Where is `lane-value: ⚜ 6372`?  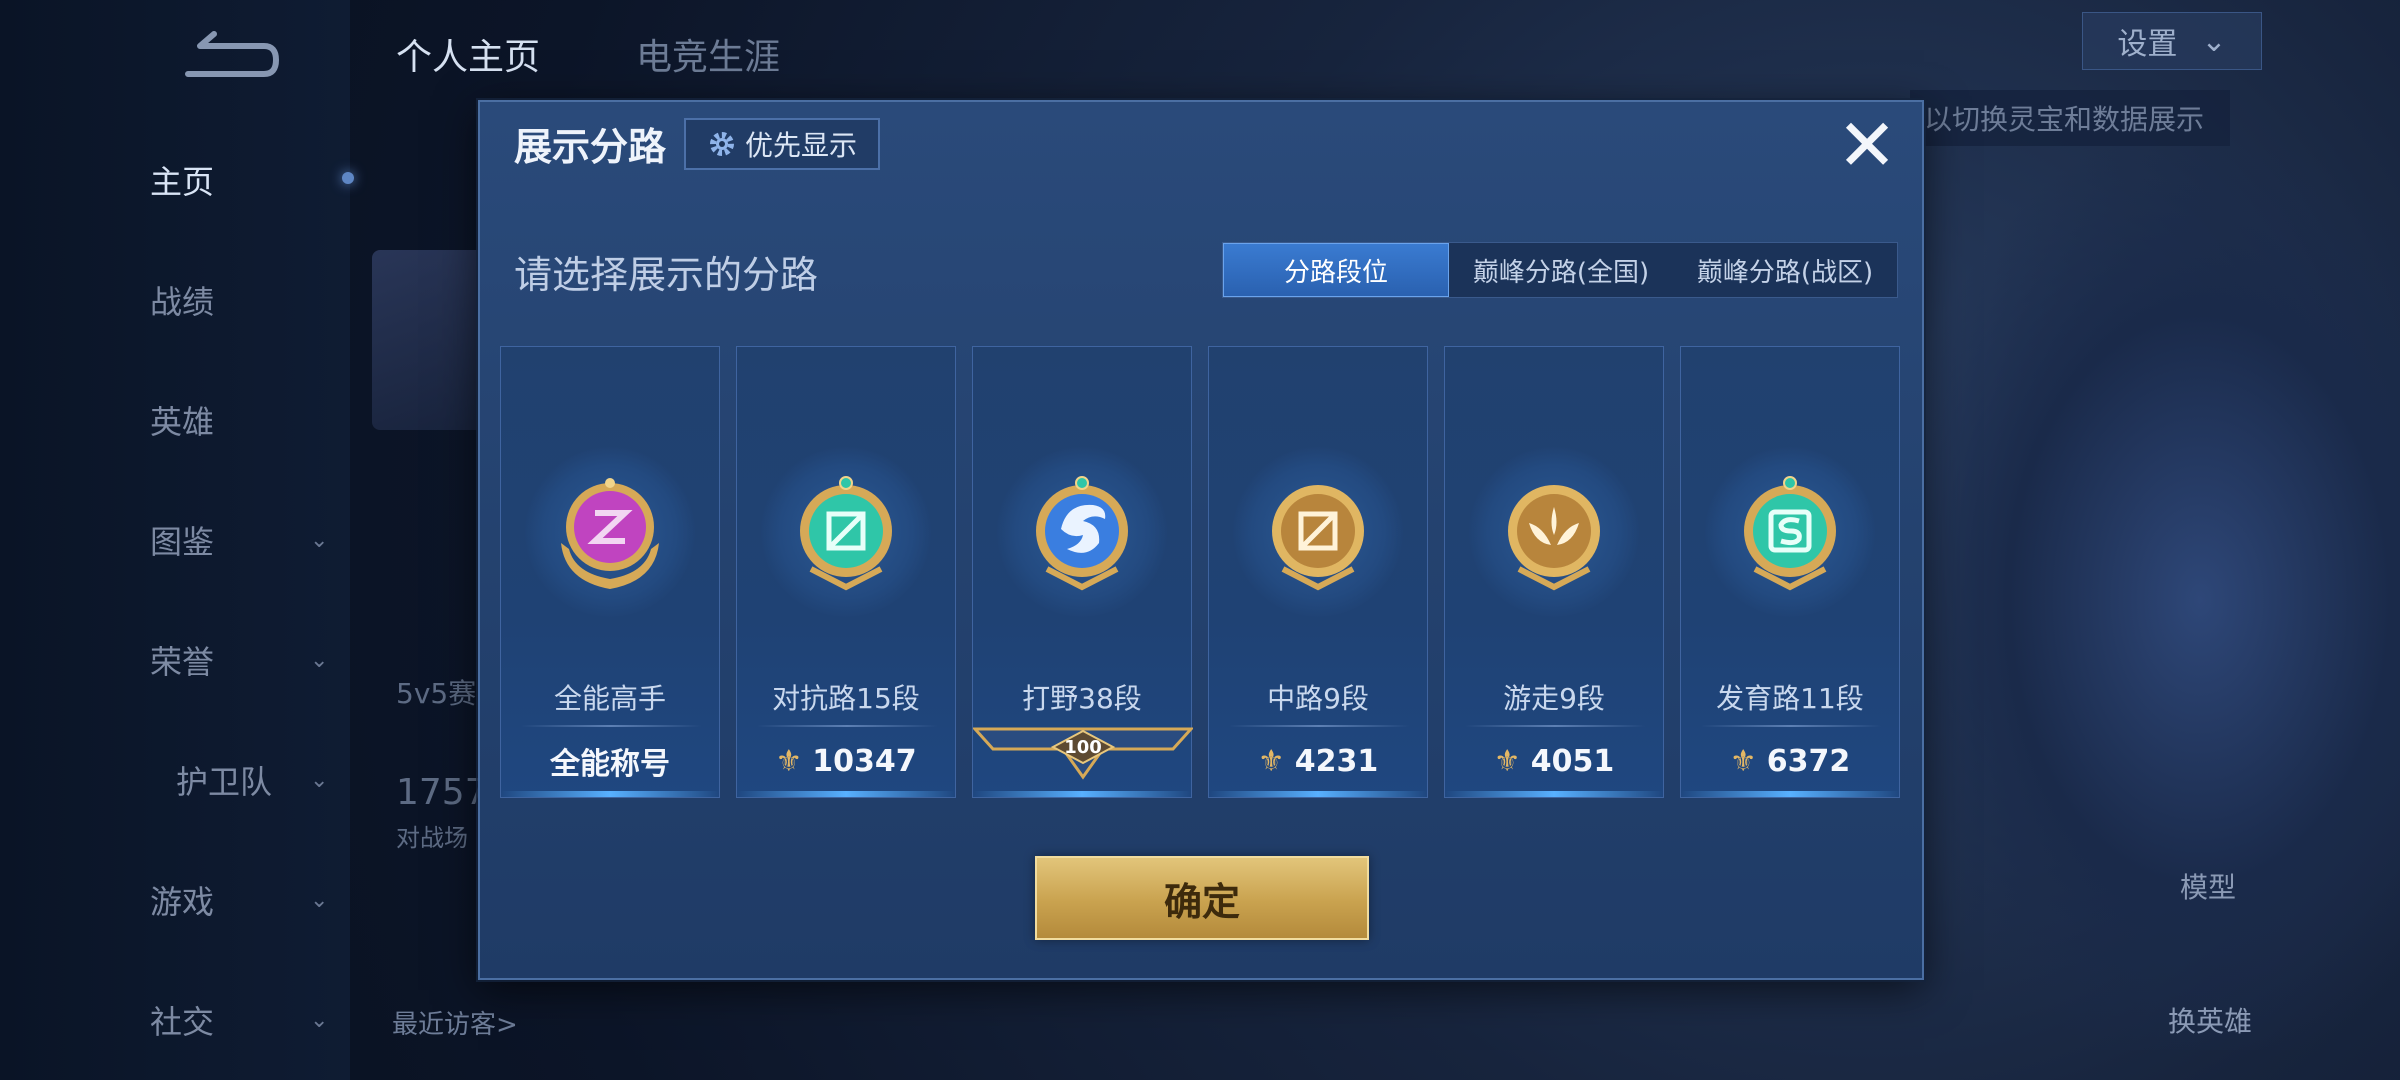
lane-value: ⚜ 6372 is located at coordinates (1790, 761).